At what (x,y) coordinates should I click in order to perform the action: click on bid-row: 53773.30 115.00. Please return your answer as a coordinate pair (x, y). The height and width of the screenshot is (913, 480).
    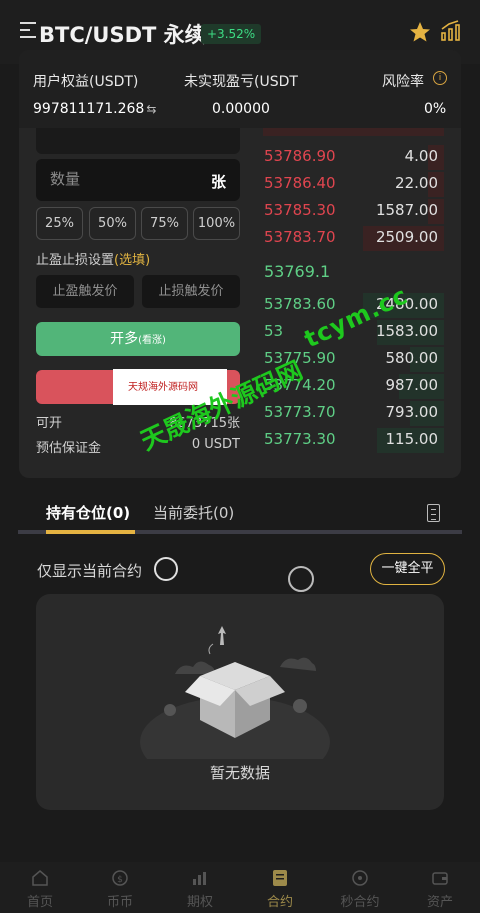
    Looking at the image, I should click on (353, 440).